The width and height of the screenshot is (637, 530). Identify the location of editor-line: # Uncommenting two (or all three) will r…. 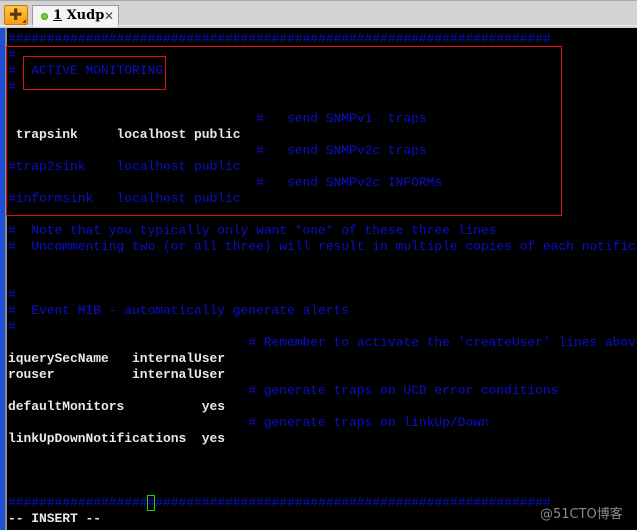
(322, 246).